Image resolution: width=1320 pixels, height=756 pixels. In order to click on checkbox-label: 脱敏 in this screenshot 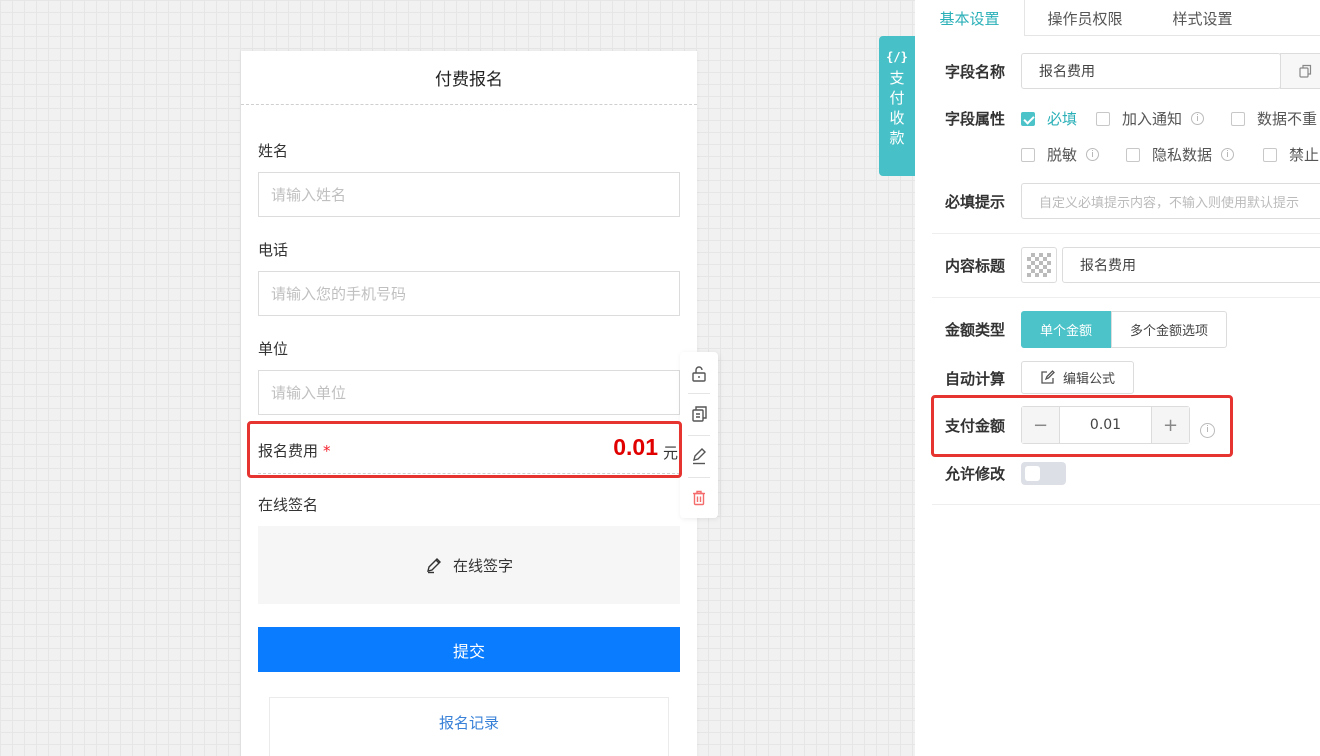, I will do `click(1062, 155)`.